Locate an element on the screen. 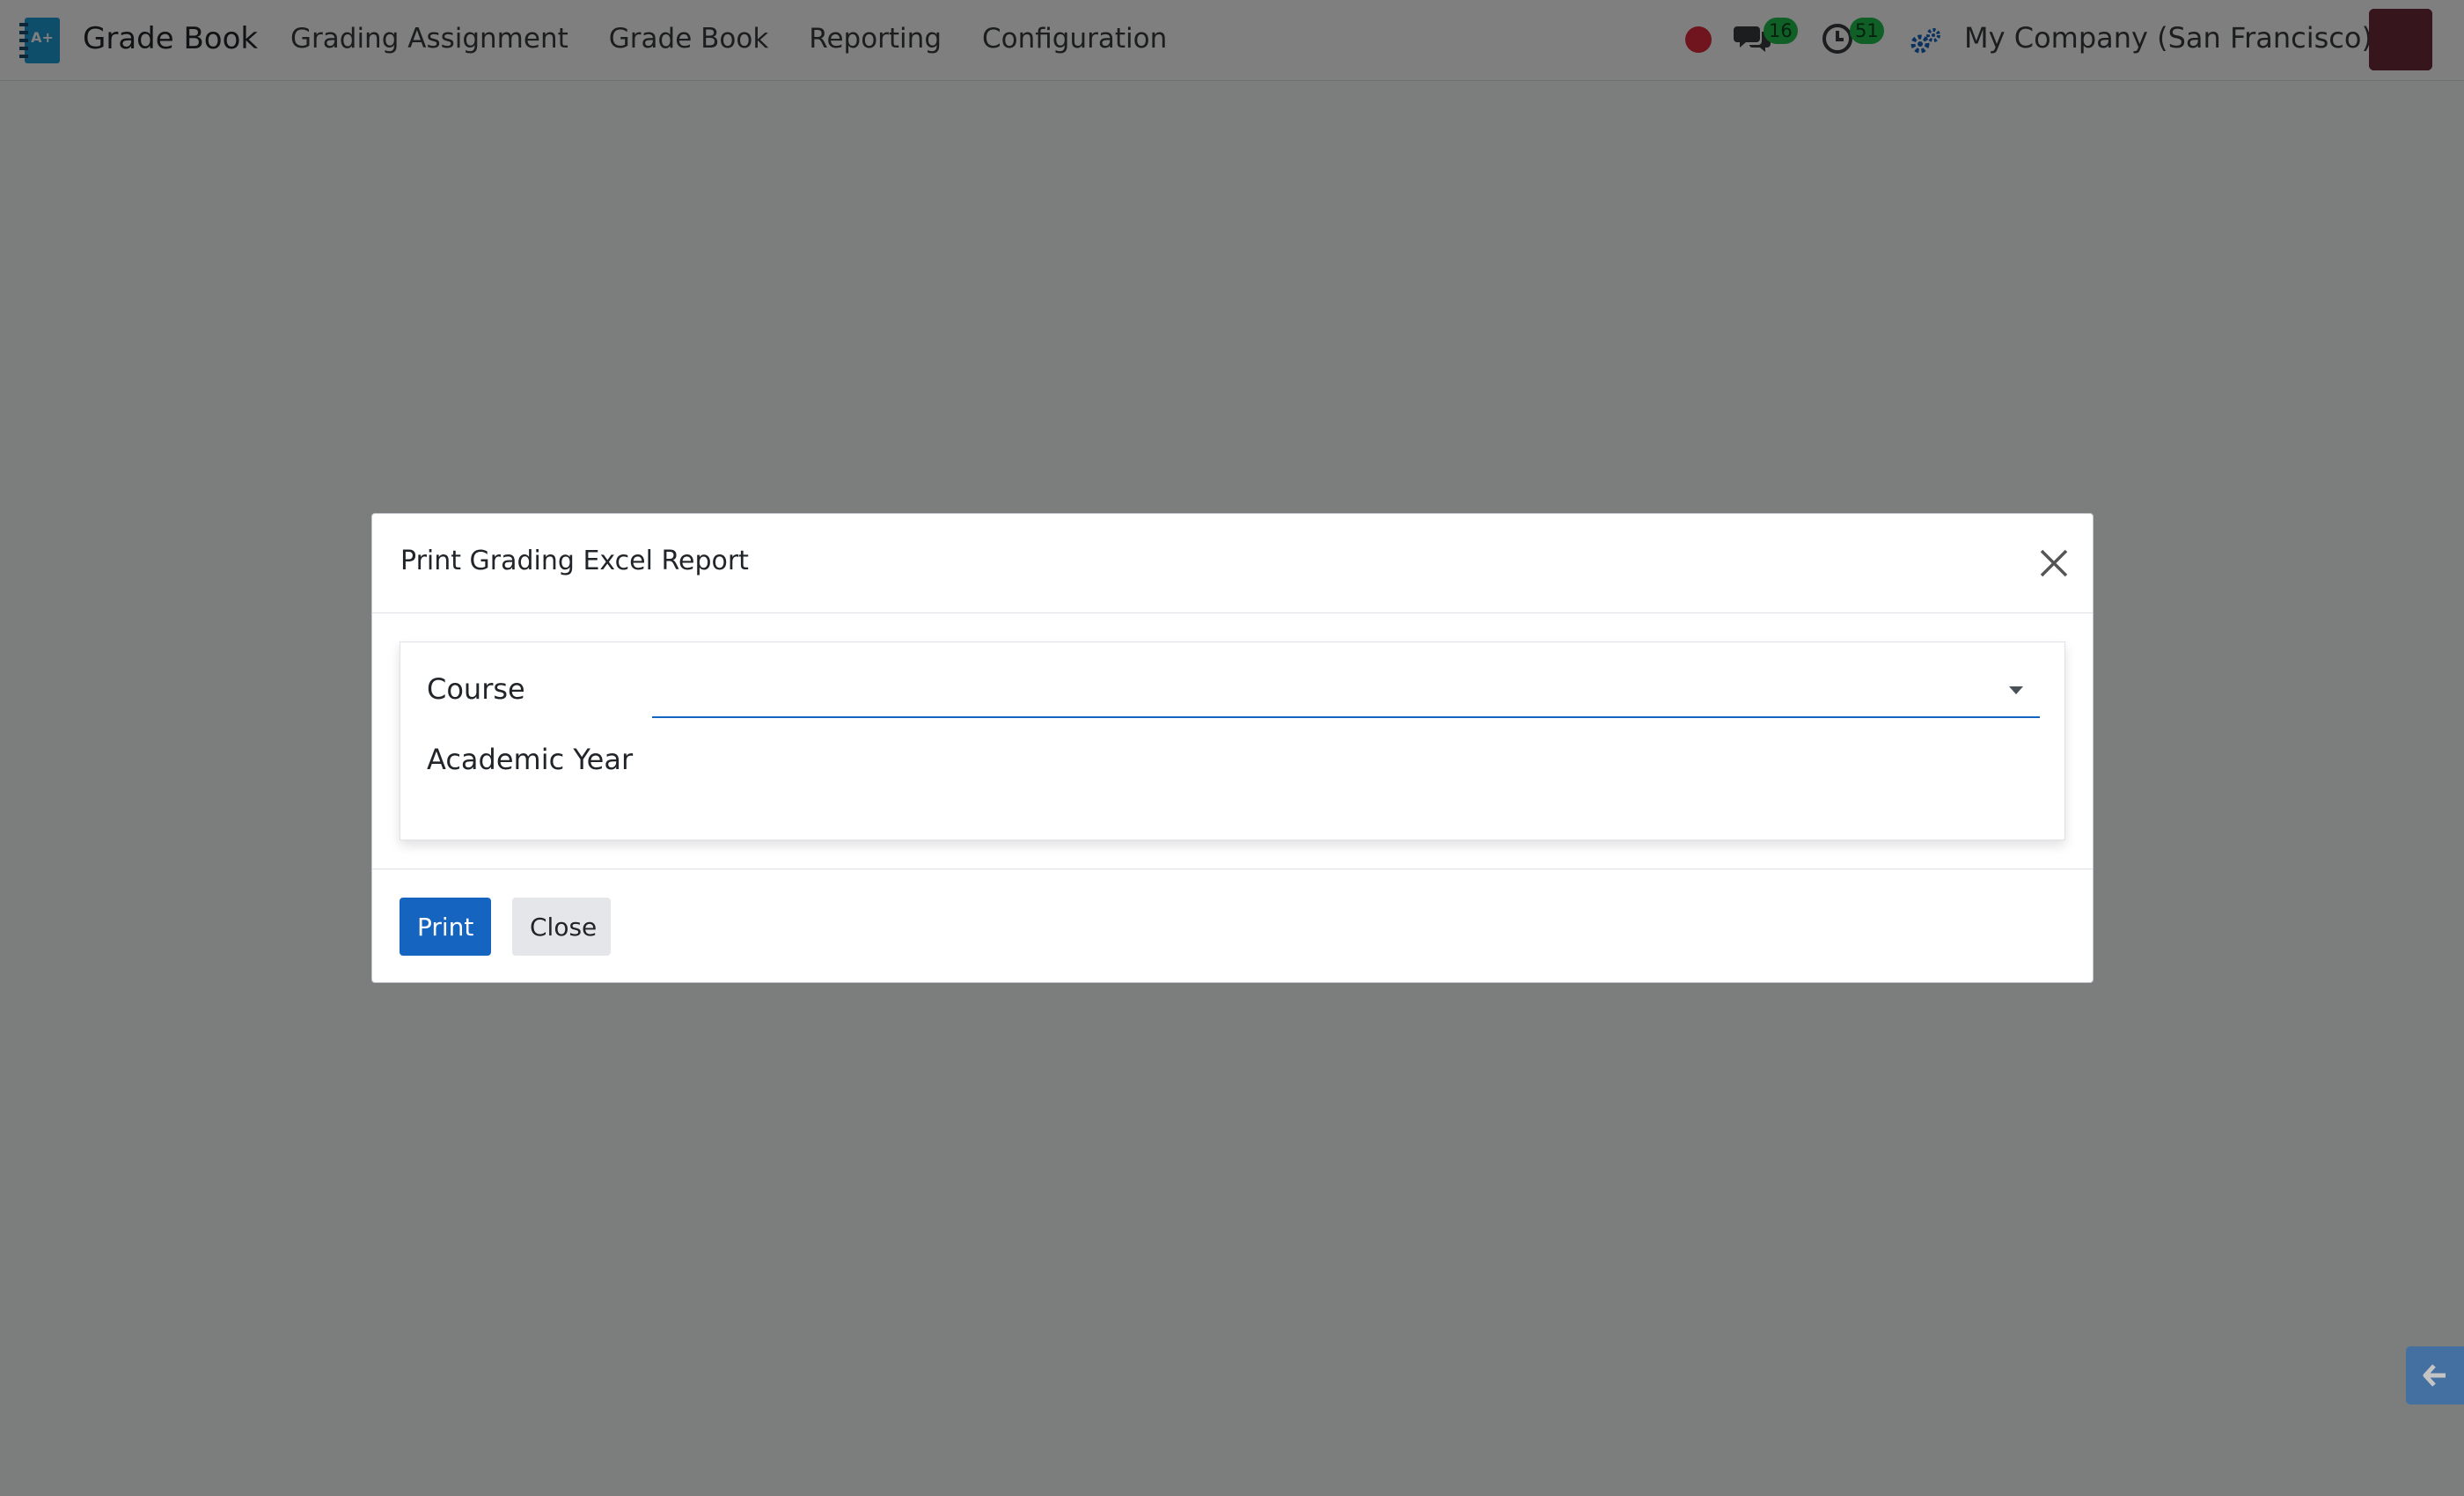  course-label: Course is located at coordinates (476, 689).